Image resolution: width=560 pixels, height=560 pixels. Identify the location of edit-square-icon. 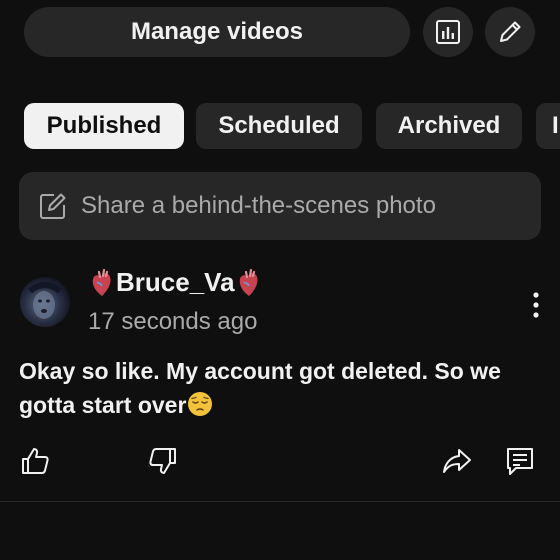
(53, 206).